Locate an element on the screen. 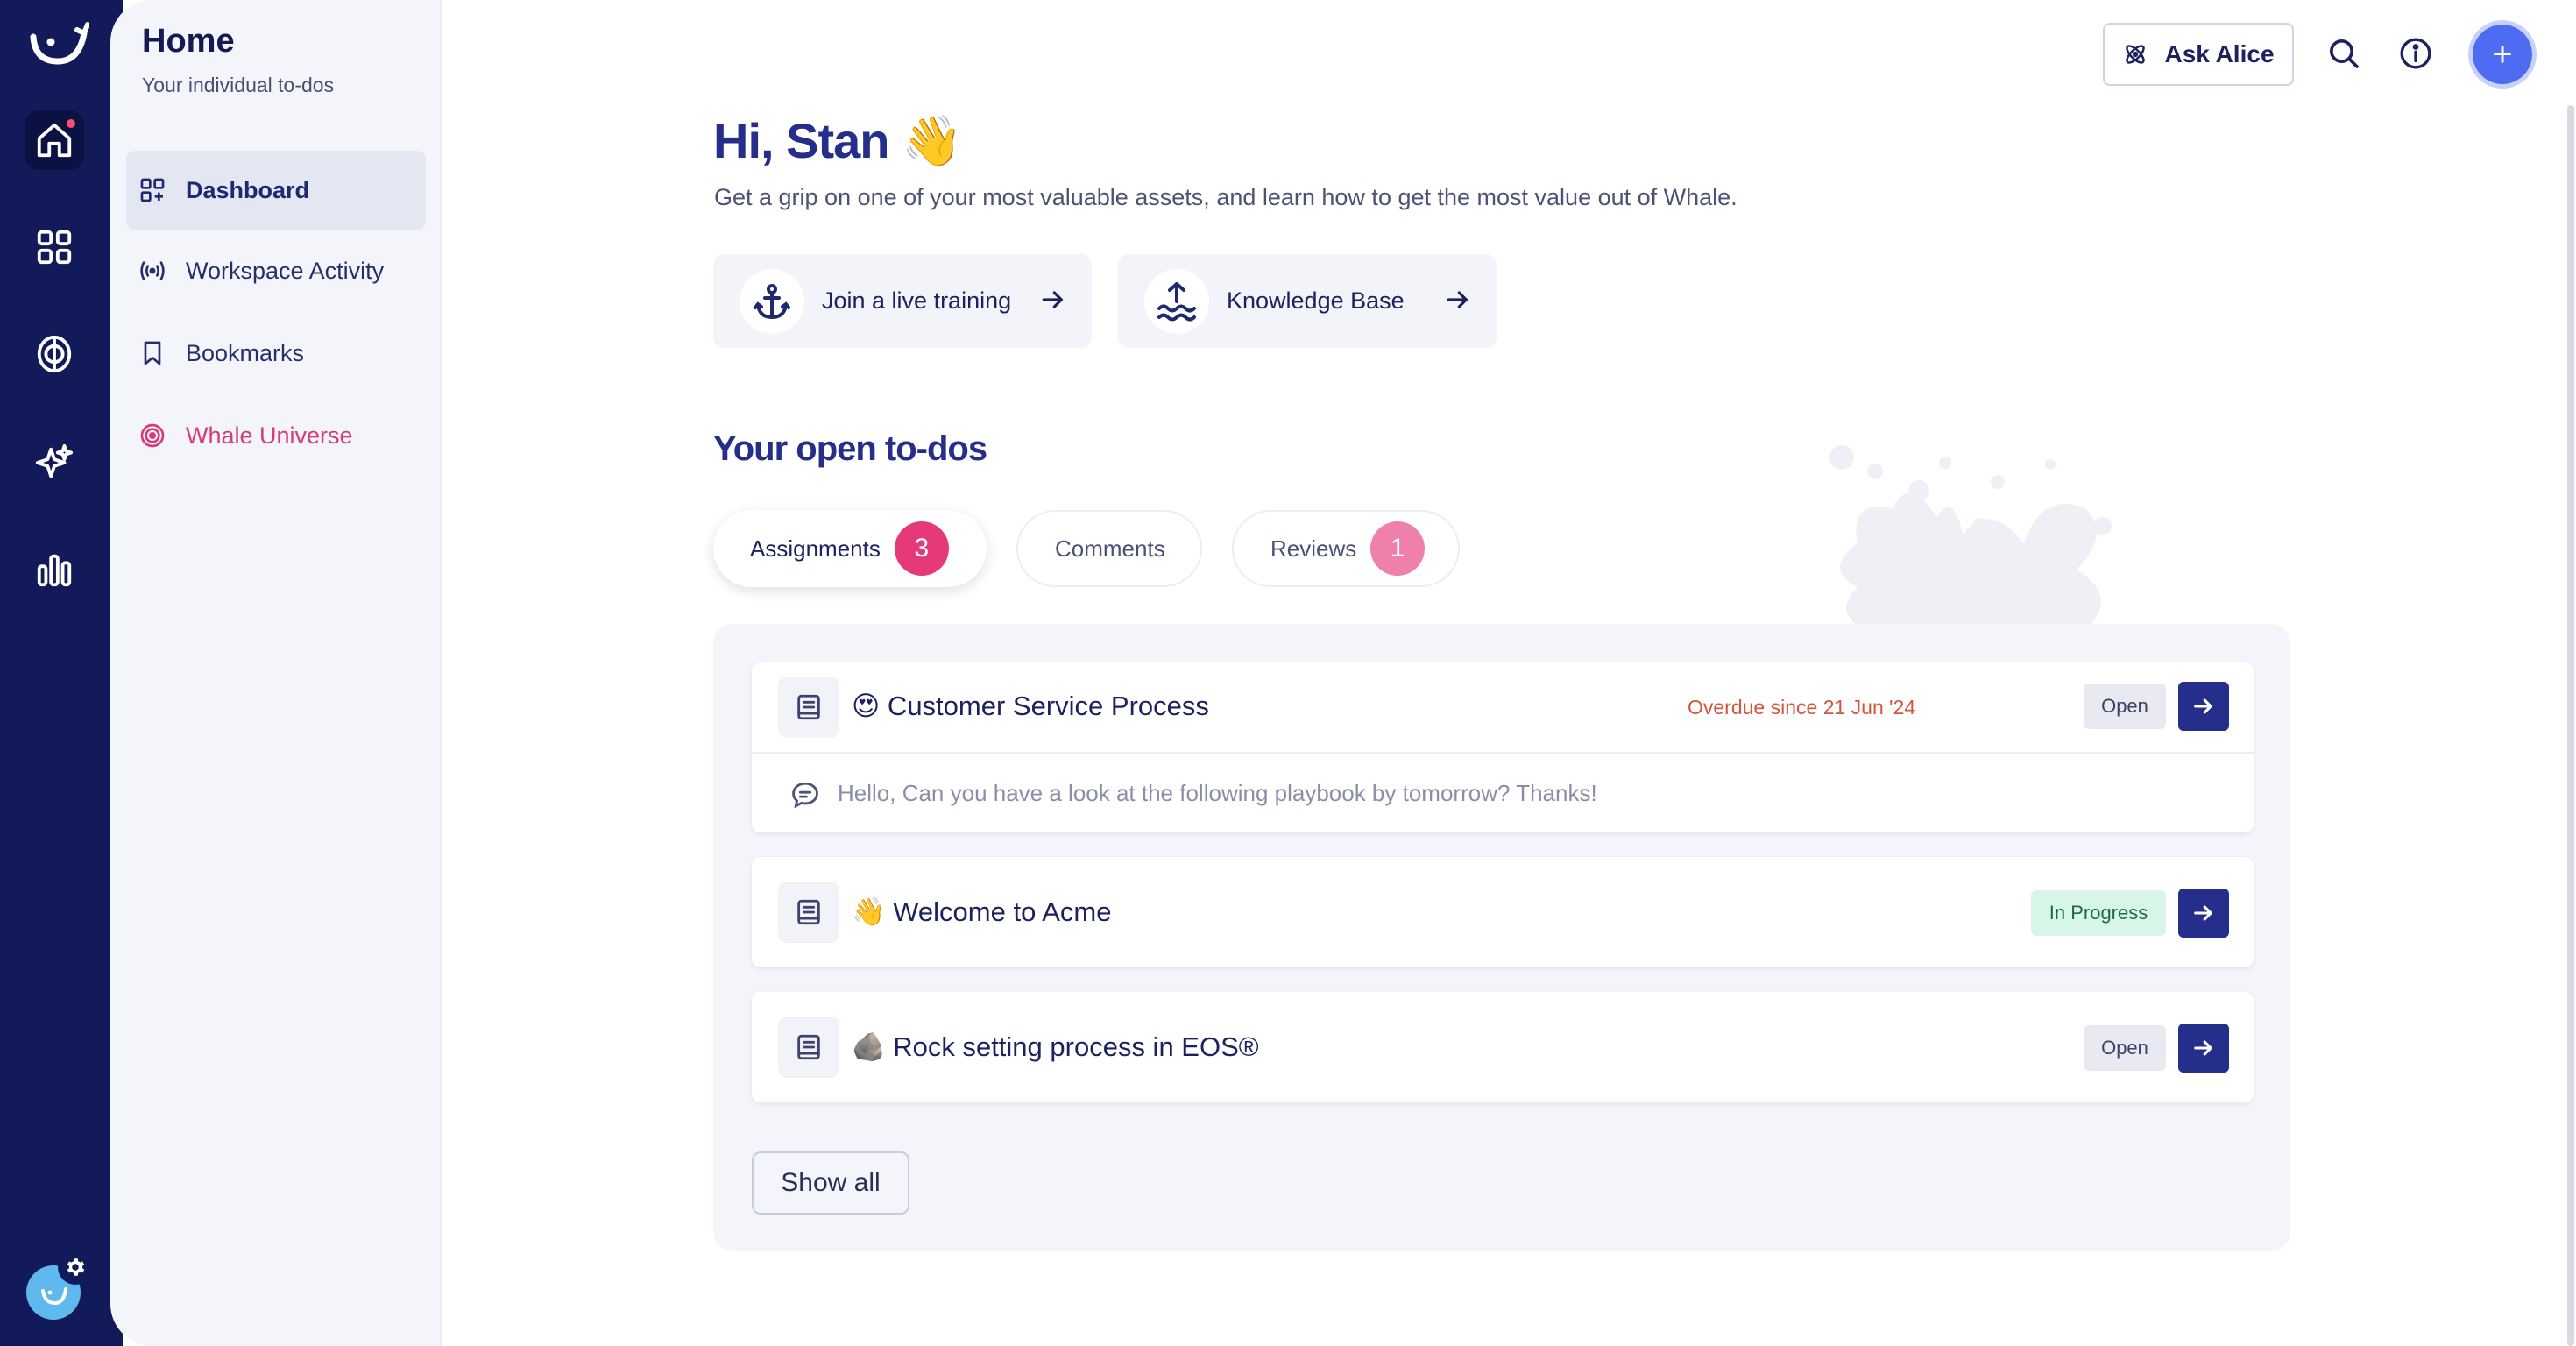  task-header: 👋 Welcome to Acme In Progress is located at coordinates (1503, 912).